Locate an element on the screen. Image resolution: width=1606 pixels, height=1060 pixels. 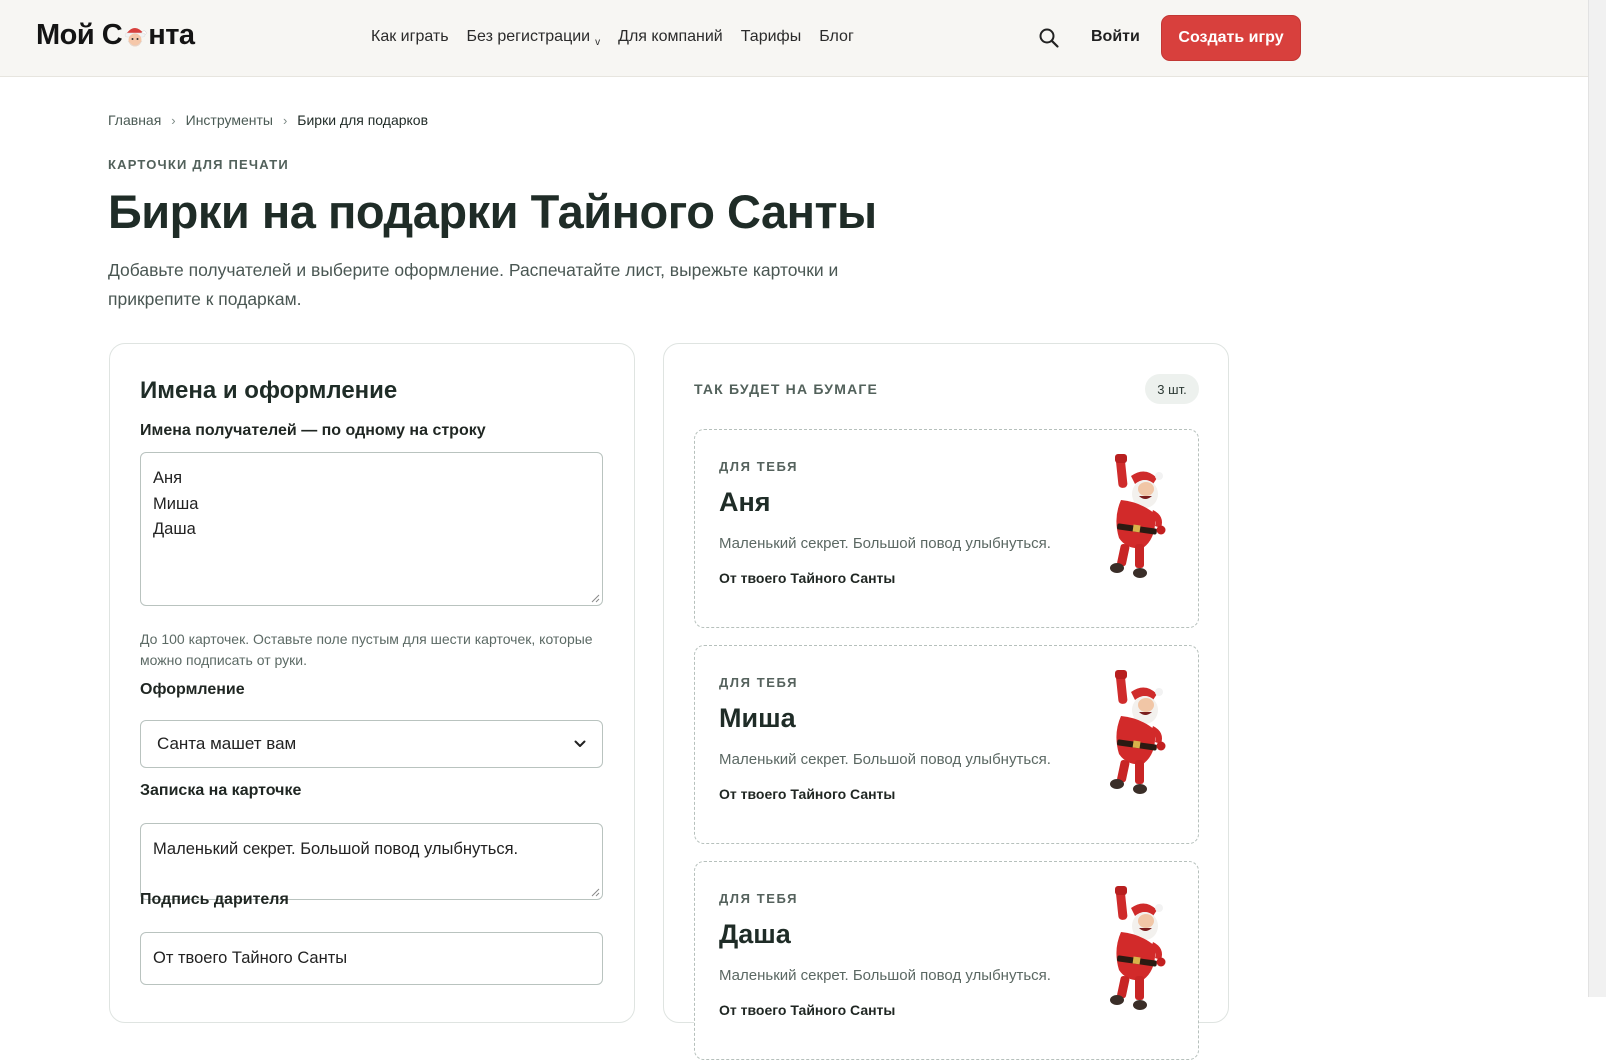
name-line: Миша is located at coordinates (176, 503).